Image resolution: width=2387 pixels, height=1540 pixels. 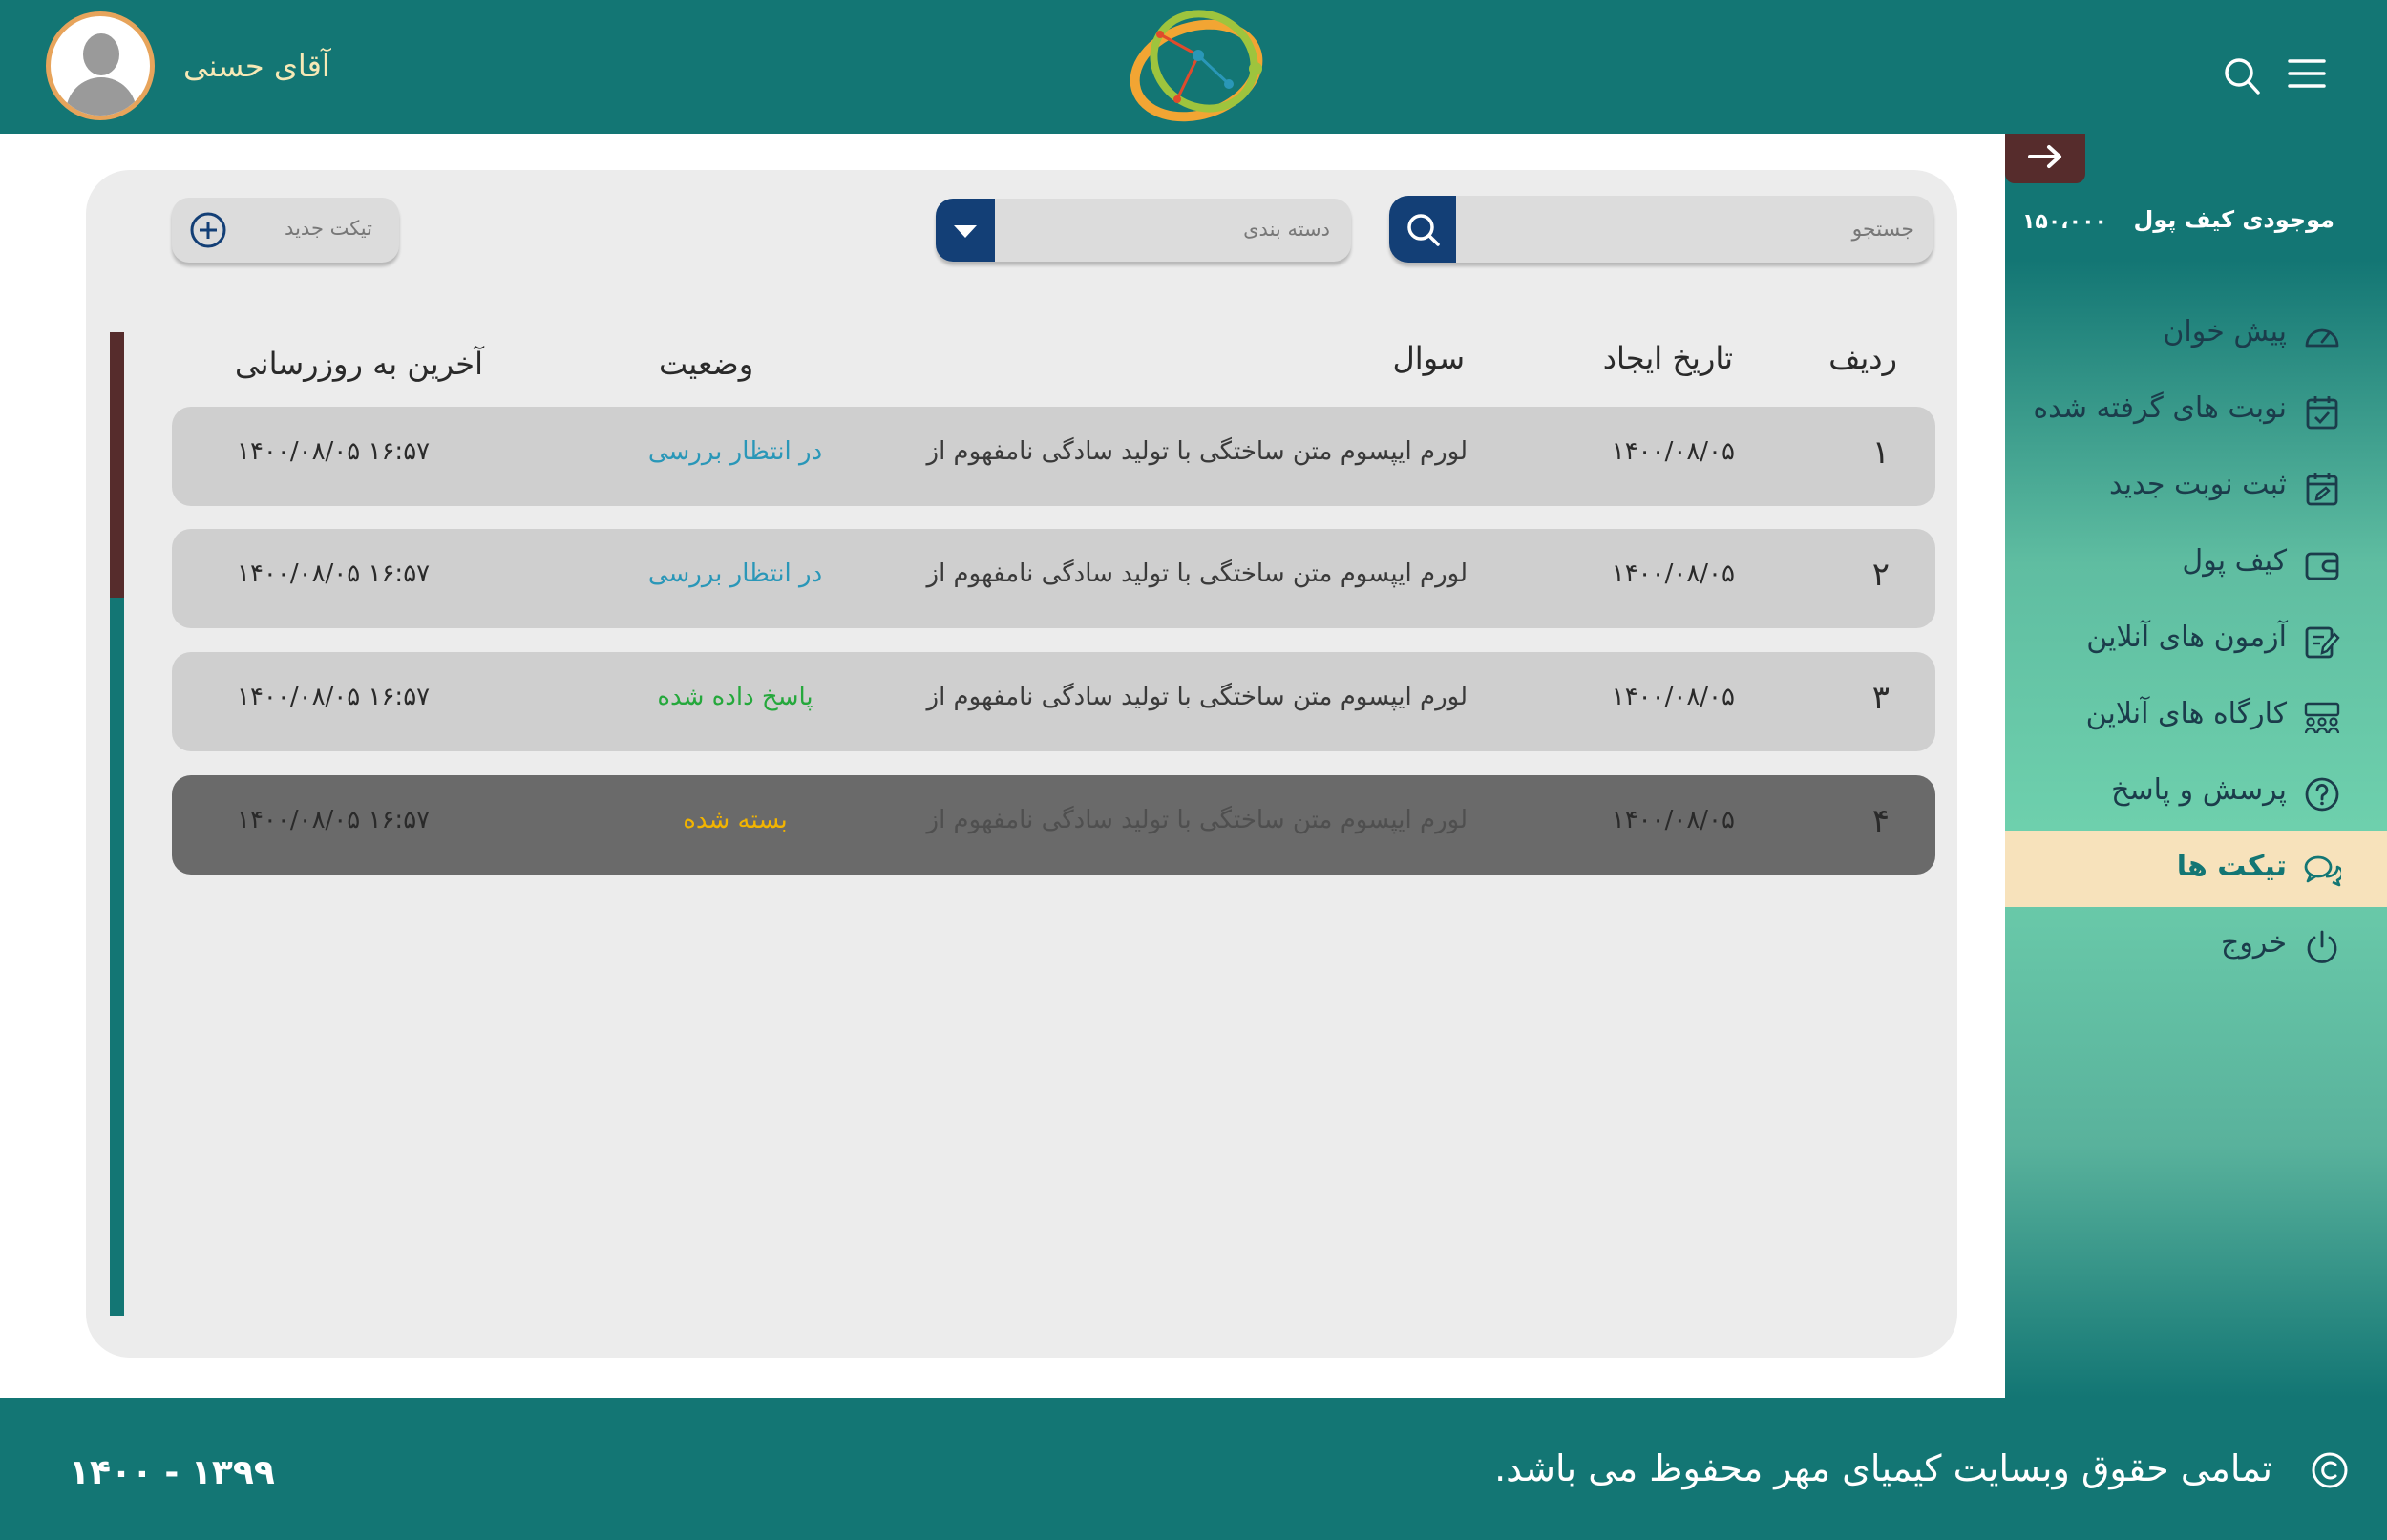 I want to click on hamburger-menu-icon, so click(x=2307, y=73).